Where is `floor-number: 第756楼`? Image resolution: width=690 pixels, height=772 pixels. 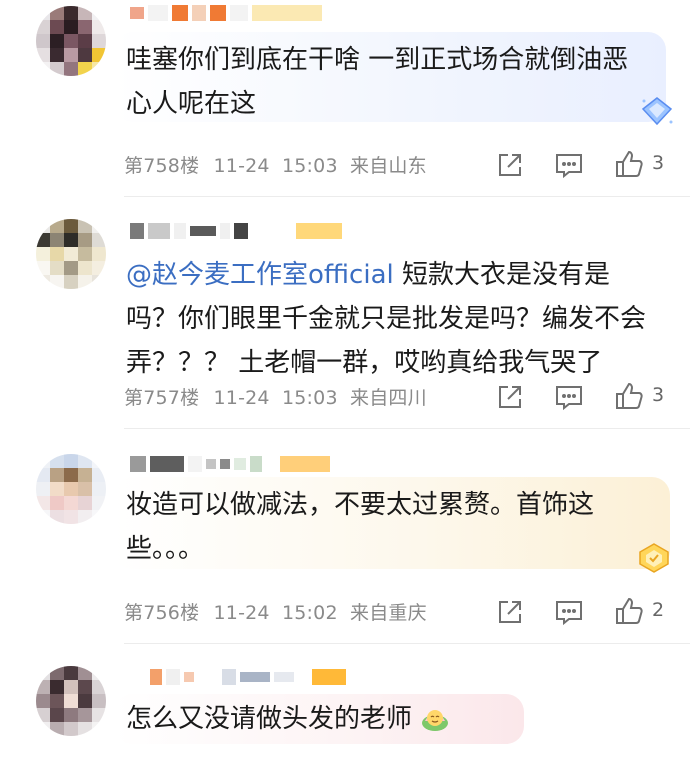
floor-number: 第756楼 is located at coordinates (162, 613).